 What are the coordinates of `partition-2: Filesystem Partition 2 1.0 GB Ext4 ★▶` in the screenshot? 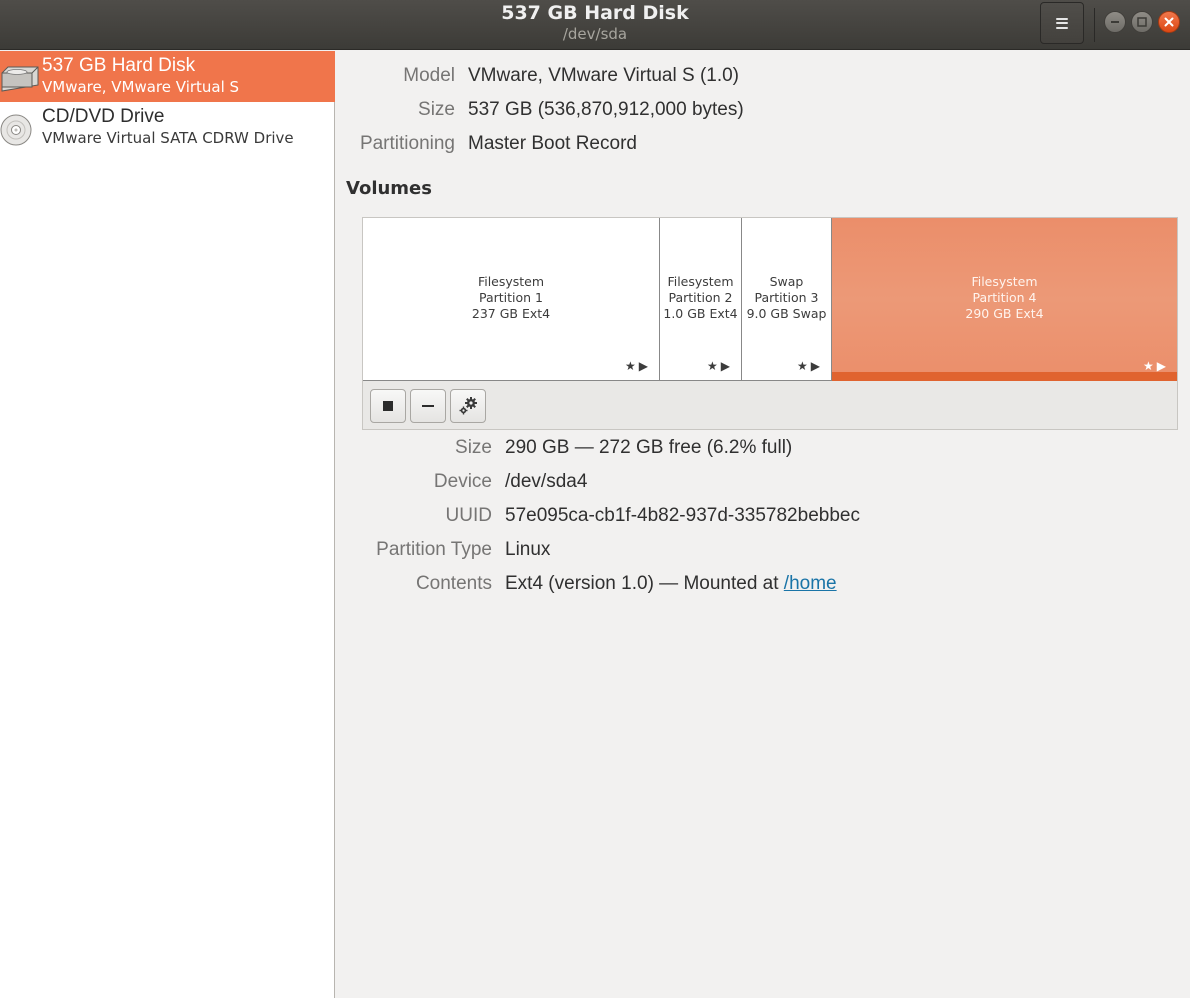 It's located at (701, 299).